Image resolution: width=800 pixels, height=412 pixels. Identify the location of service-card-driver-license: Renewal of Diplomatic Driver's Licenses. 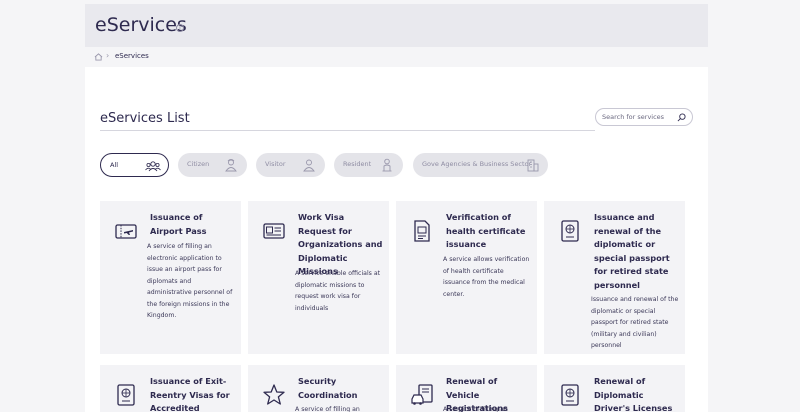
(614, 388).